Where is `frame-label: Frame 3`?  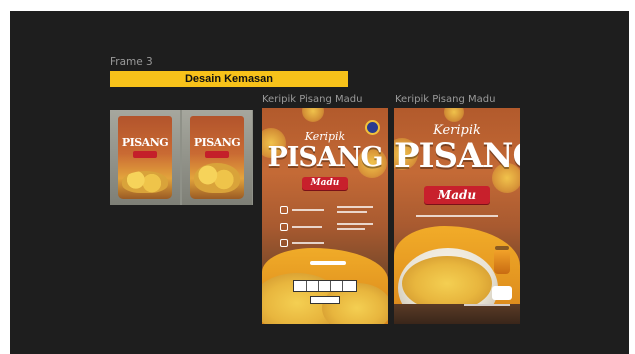 frame-label: Frame 3 is located at coordinates (131, 62).